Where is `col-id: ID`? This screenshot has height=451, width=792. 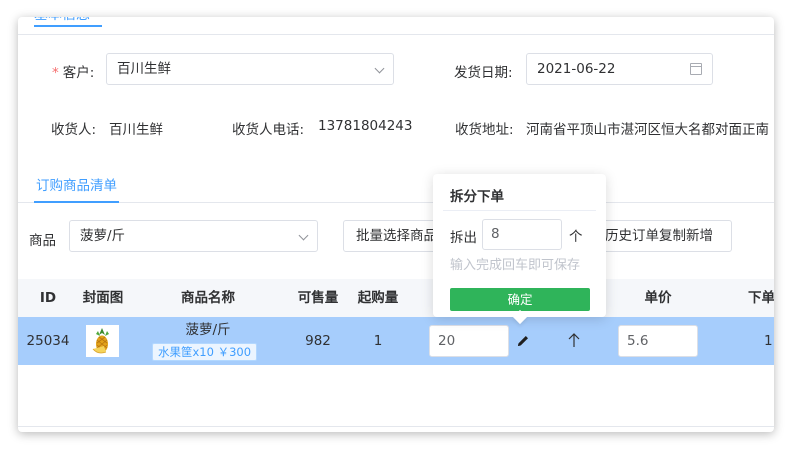
col-id: ID is located at coordinates (48, 298).